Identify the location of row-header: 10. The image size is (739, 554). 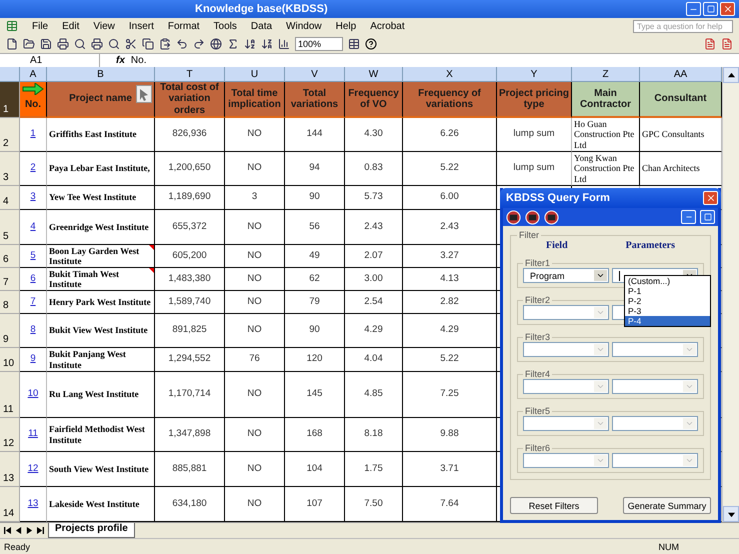
(10, 360).